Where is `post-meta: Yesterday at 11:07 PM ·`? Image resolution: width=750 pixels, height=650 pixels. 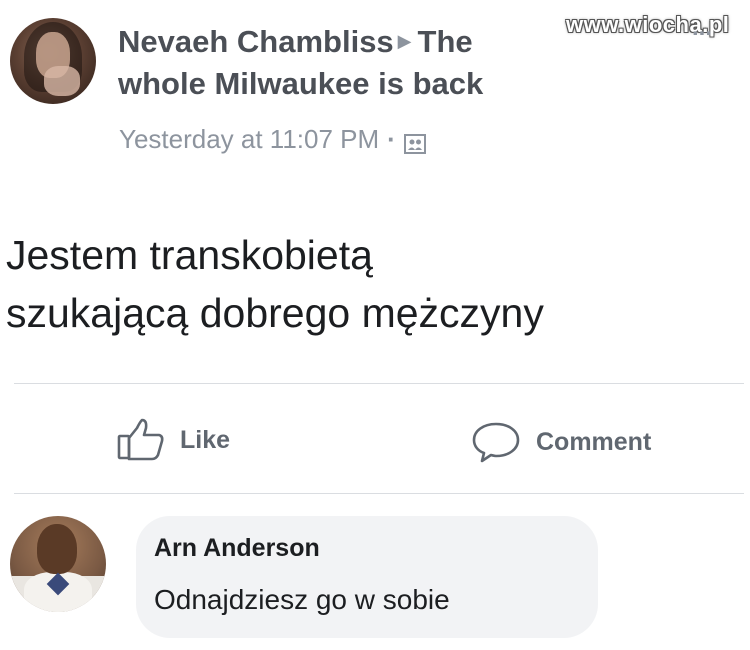
post-meta: Yesterday at 11:07 PM · is located at coordinates (272, 139).